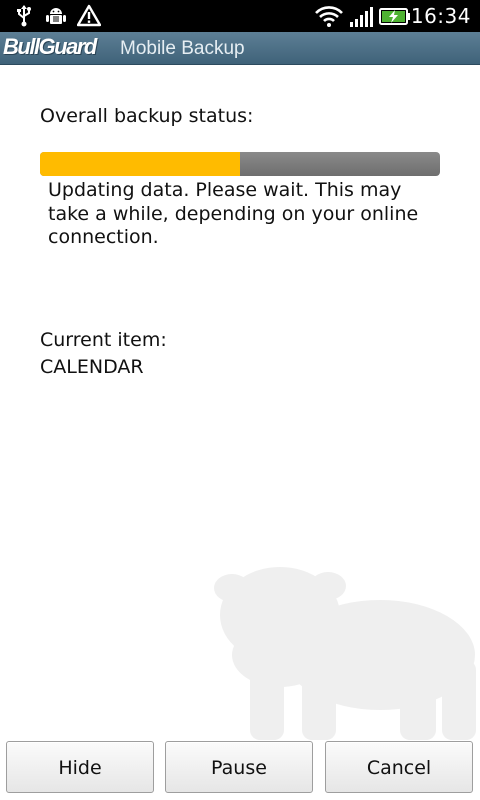  I want to click on bulldog-watermark-icon, so click(345, 653).